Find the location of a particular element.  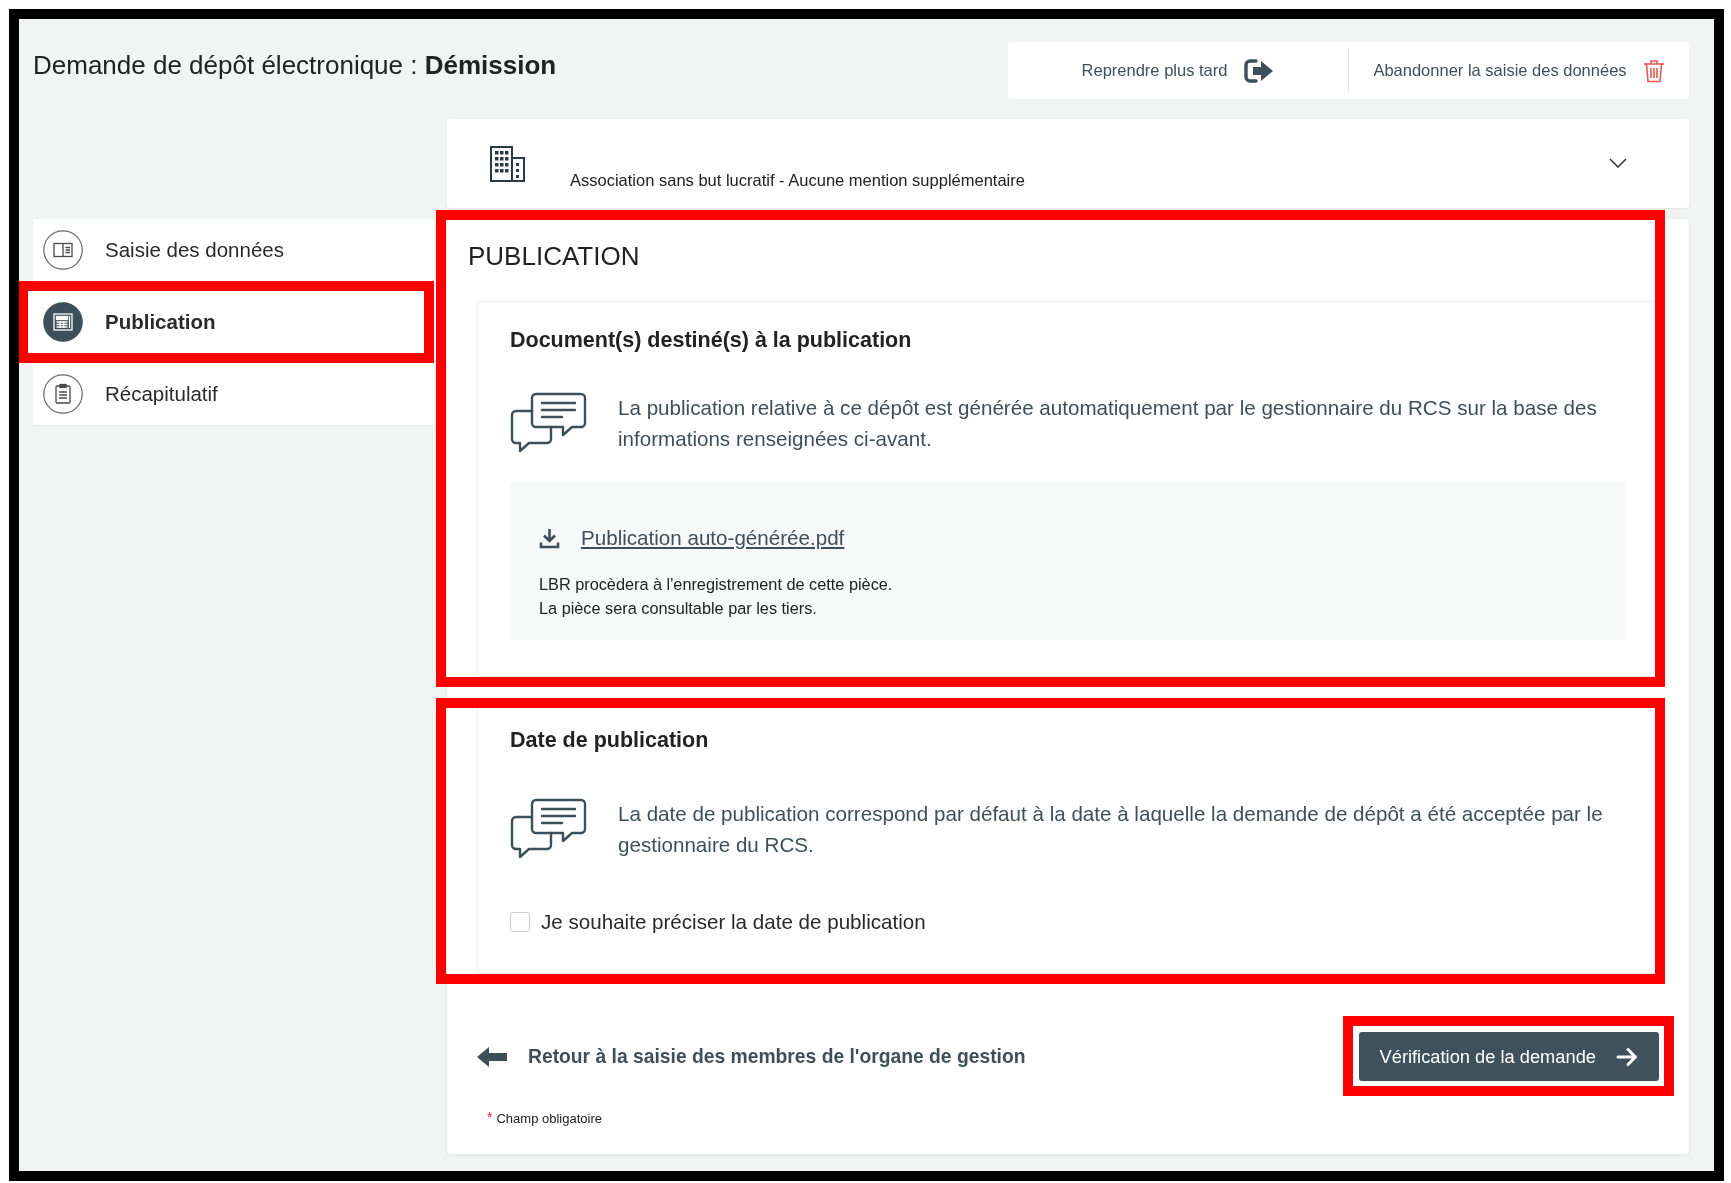

step-nav-item: Publication is located at coordinates (226, 322).